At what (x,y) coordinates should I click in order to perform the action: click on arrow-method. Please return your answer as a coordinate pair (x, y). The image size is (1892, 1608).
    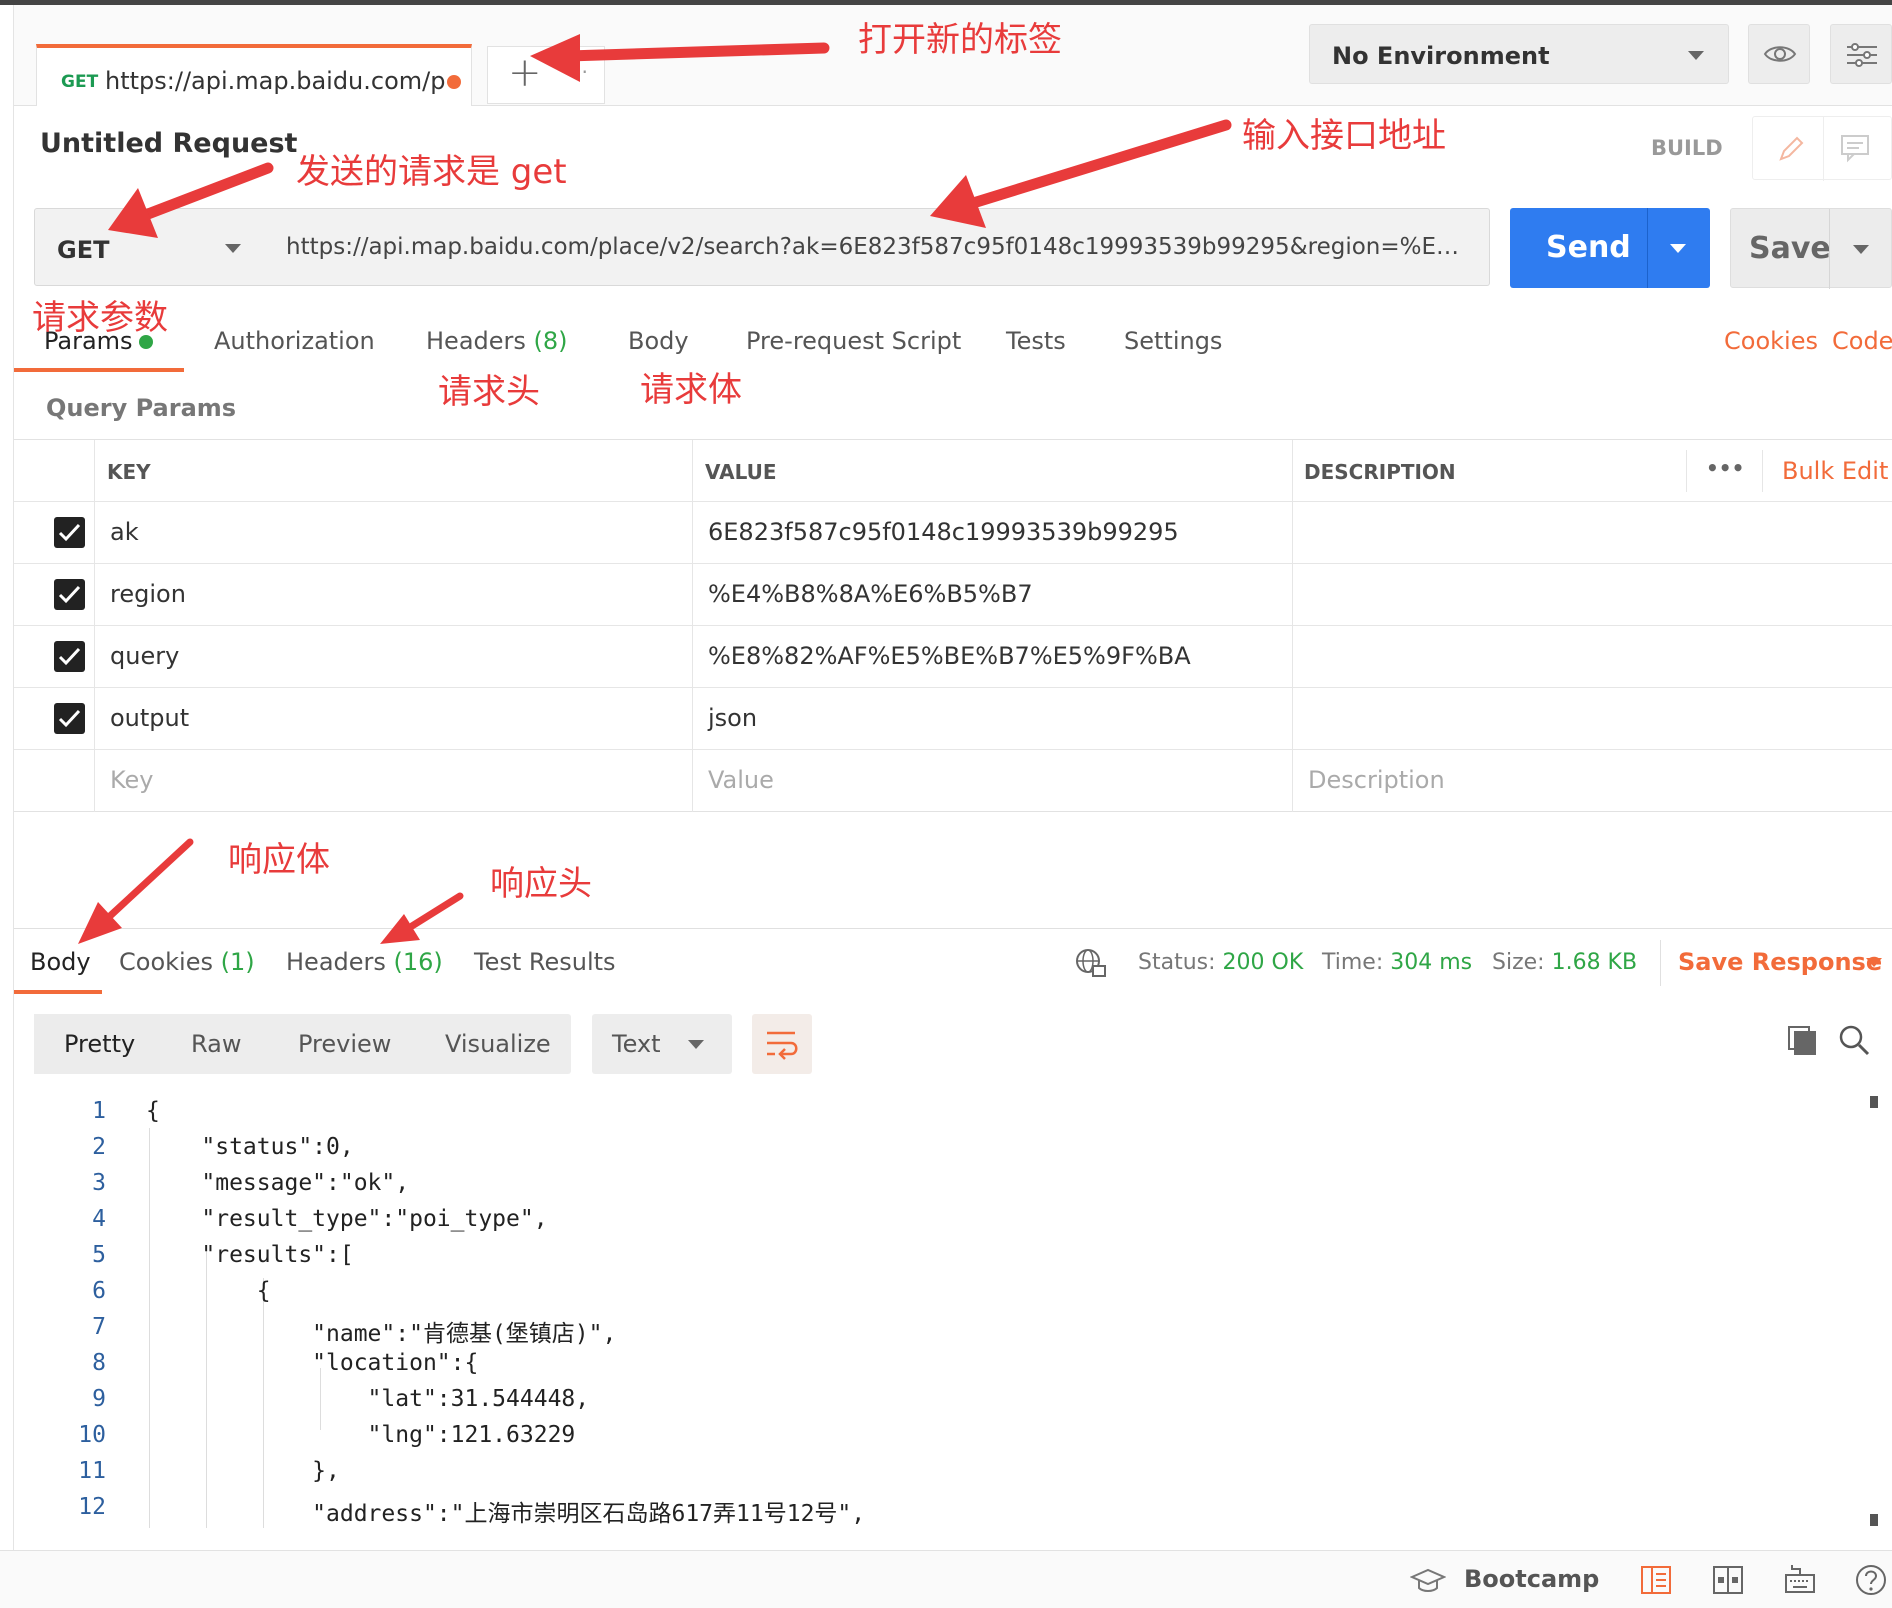
    Looking at the image, I should click on (208, 191).